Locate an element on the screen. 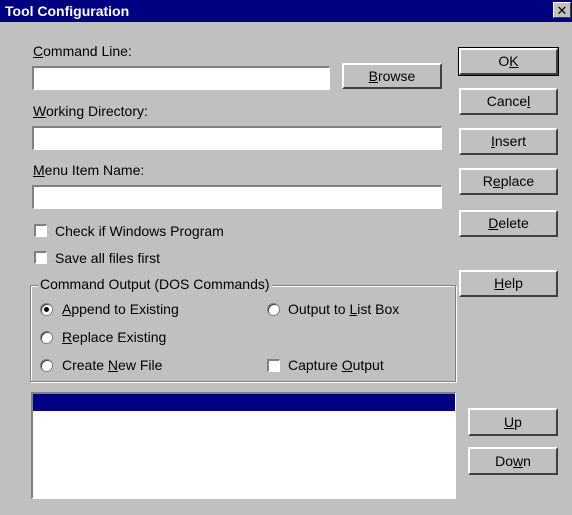 The width and height of the screenshot is (572, 515). capture-output-label: Capture Output is located at coordinates (336, 365).